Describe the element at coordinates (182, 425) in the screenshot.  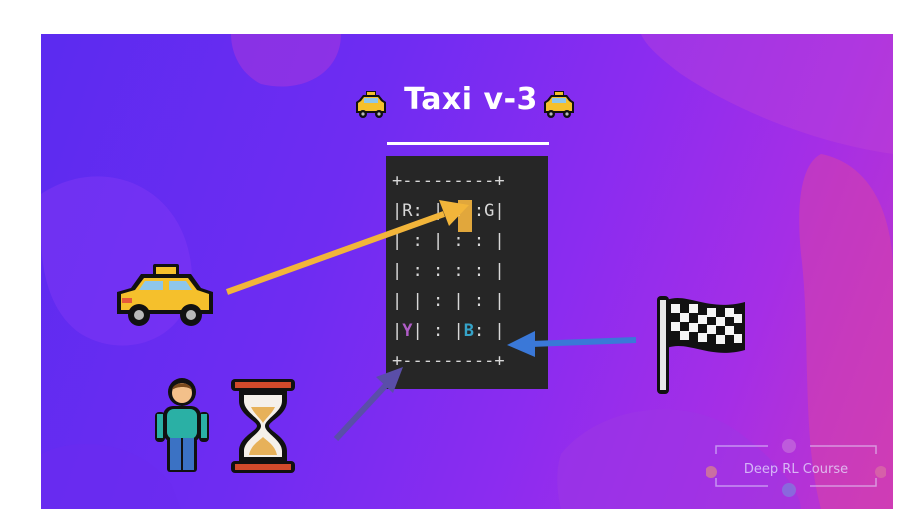
I see `person-icon` at that location.